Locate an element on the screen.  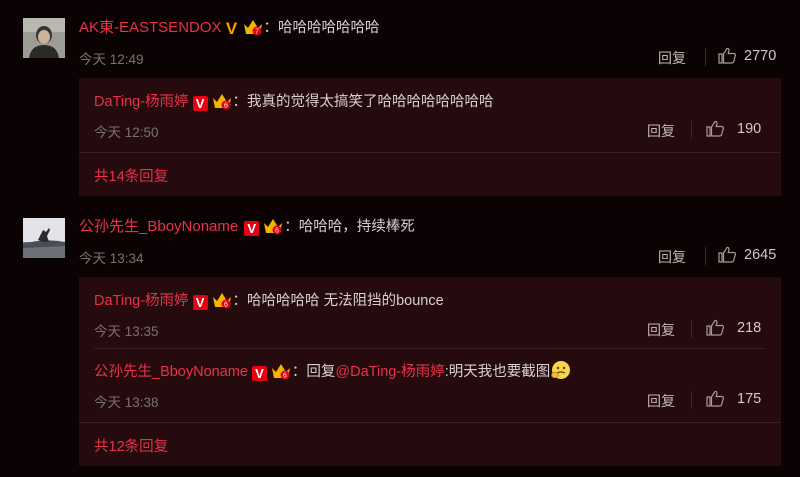
reply-text: 我真的觉得太搞笑了哈哈哈哈哈哈哈哈 is located at coordinates (370, 102).